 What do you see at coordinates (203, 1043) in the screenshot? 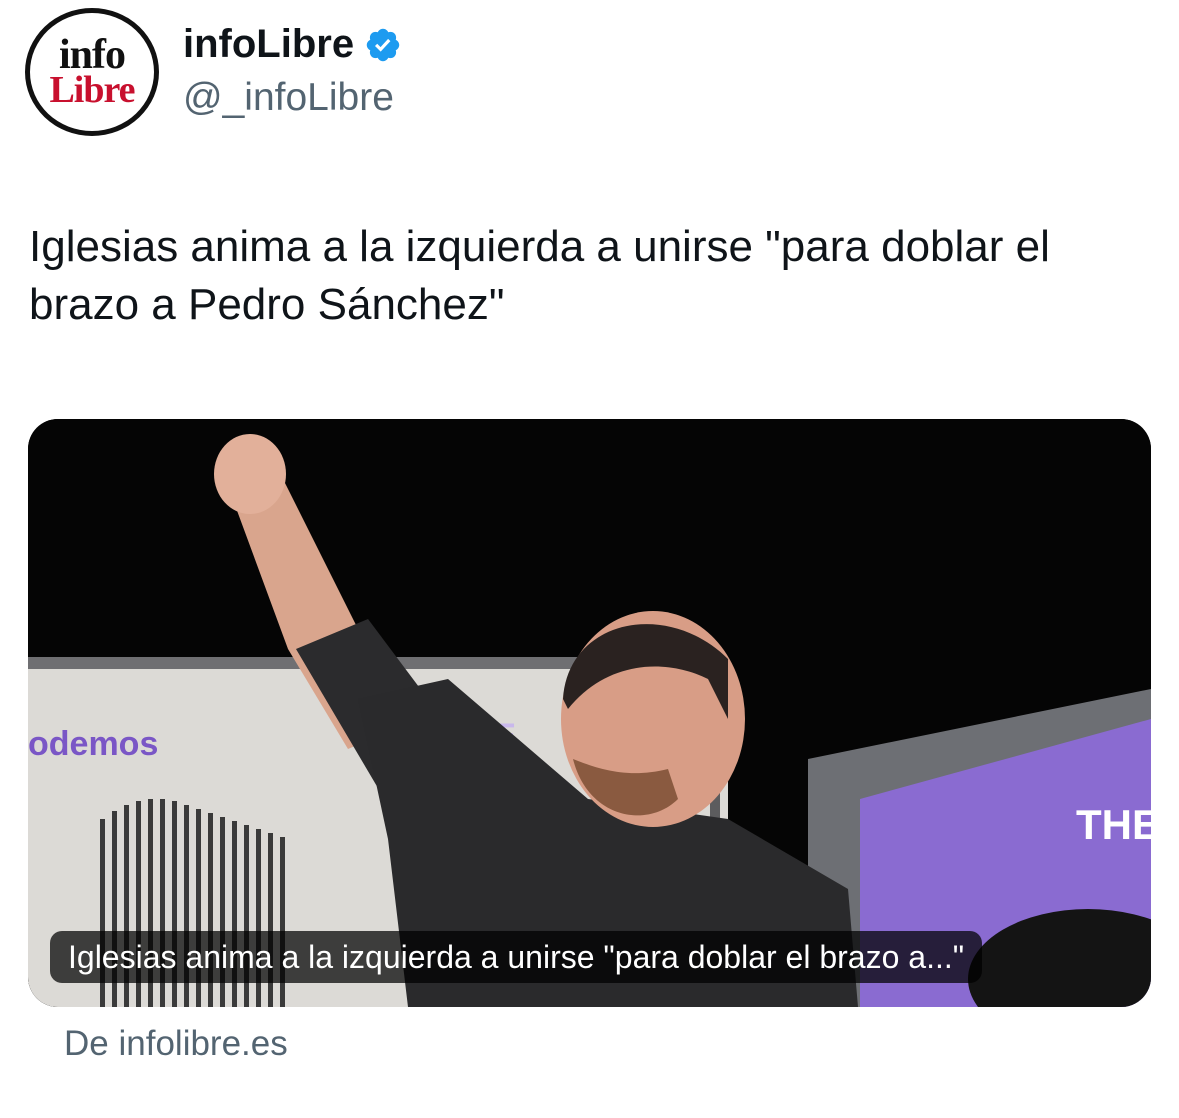
I see `source-domain: infolibre.es` at bounding box center [203, 1043].